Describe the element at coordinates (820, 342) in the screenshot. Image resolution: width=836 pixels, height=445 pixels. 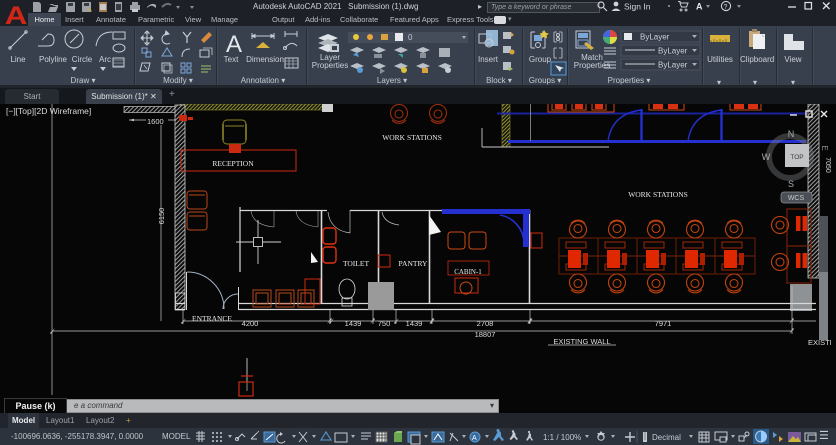
I see `svg-text: EXISTI` at that location.